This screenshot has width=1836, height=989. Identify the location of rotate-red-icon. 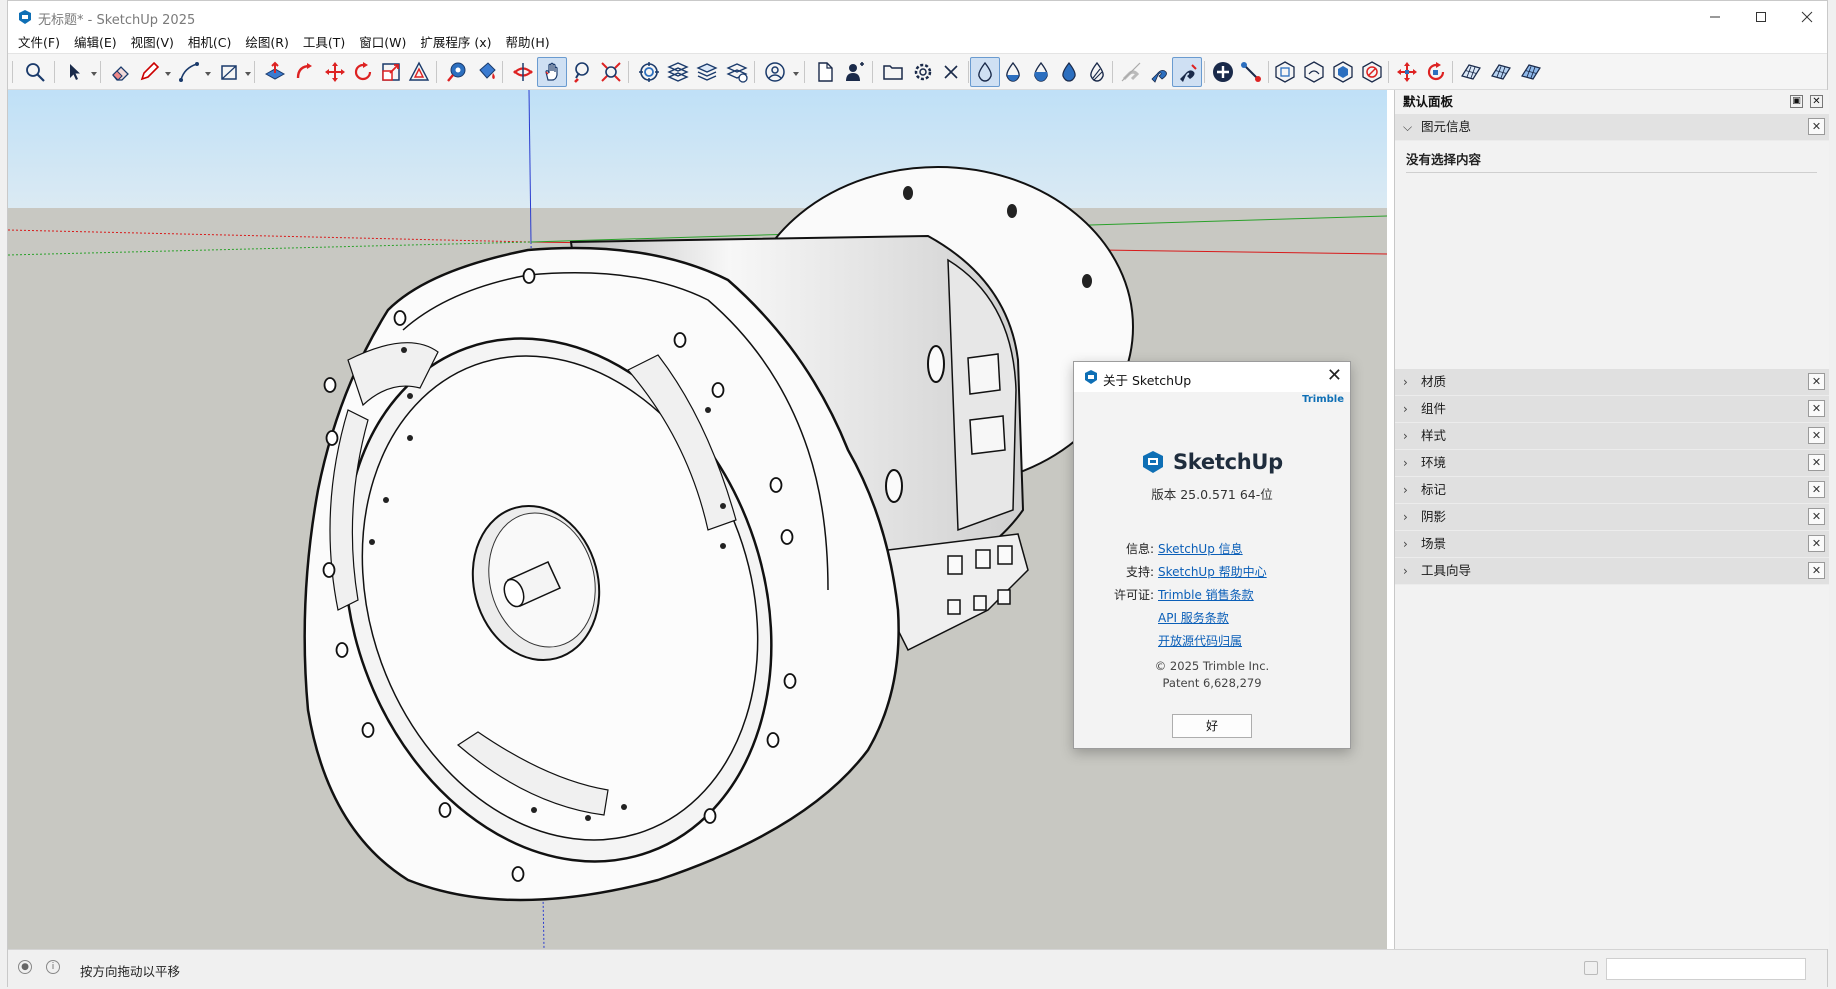
(1436, 72).